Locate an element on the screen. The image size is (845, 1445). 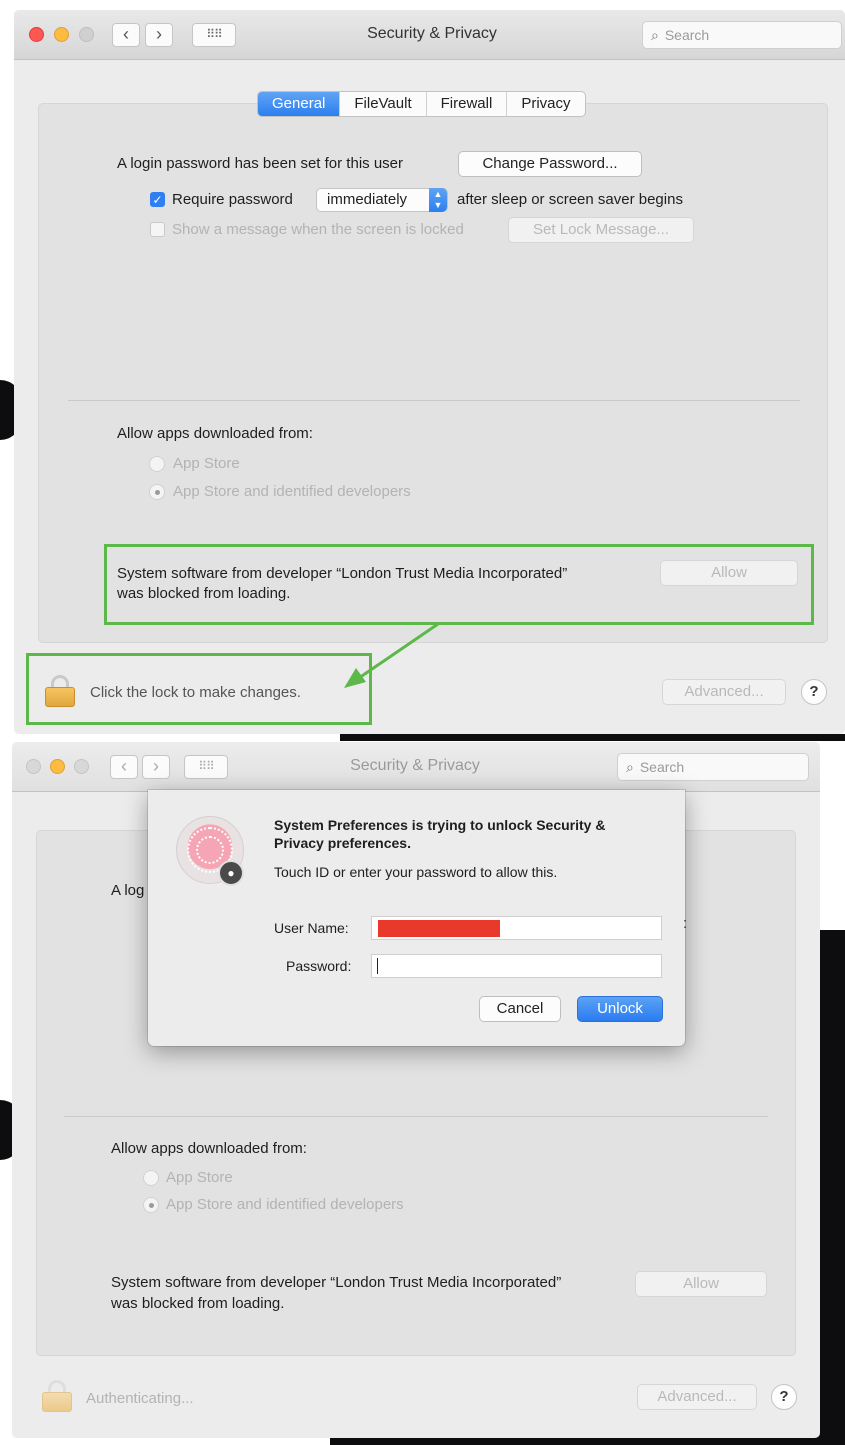
text-cursor is located at coordinates (377, 966).